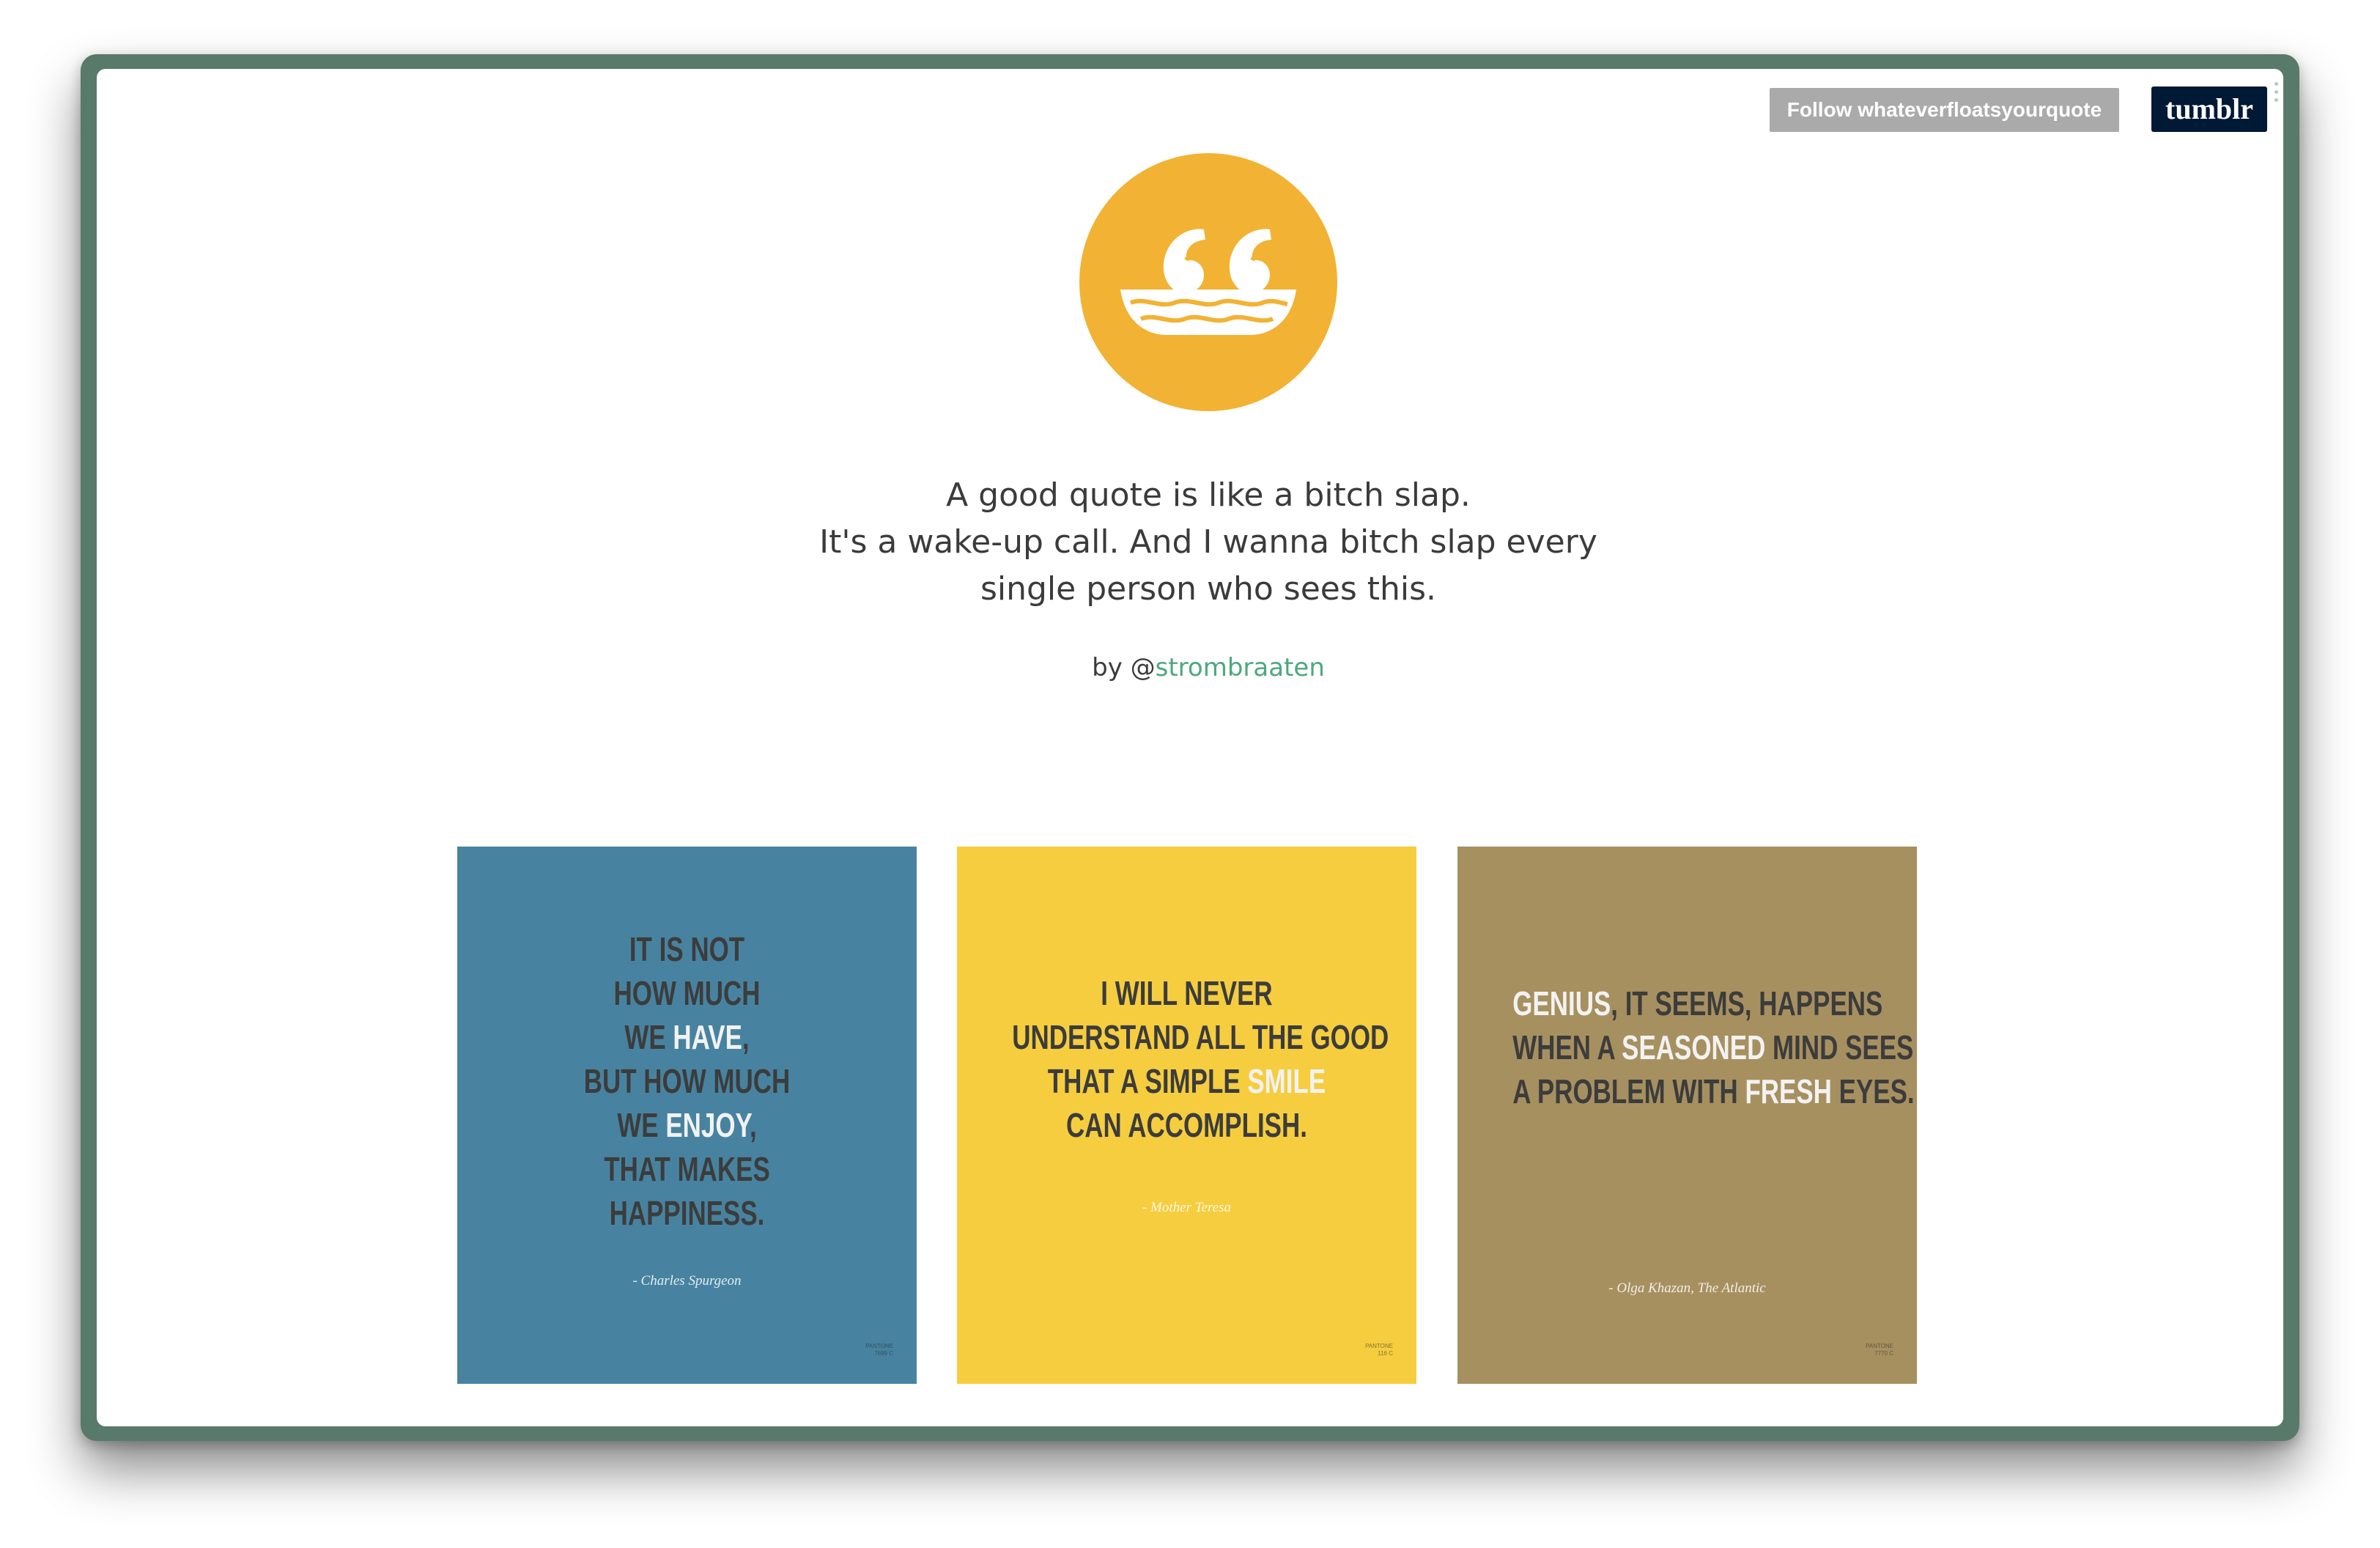  I want to click on quote-segment: IT IS NOT, so click(687, 949).